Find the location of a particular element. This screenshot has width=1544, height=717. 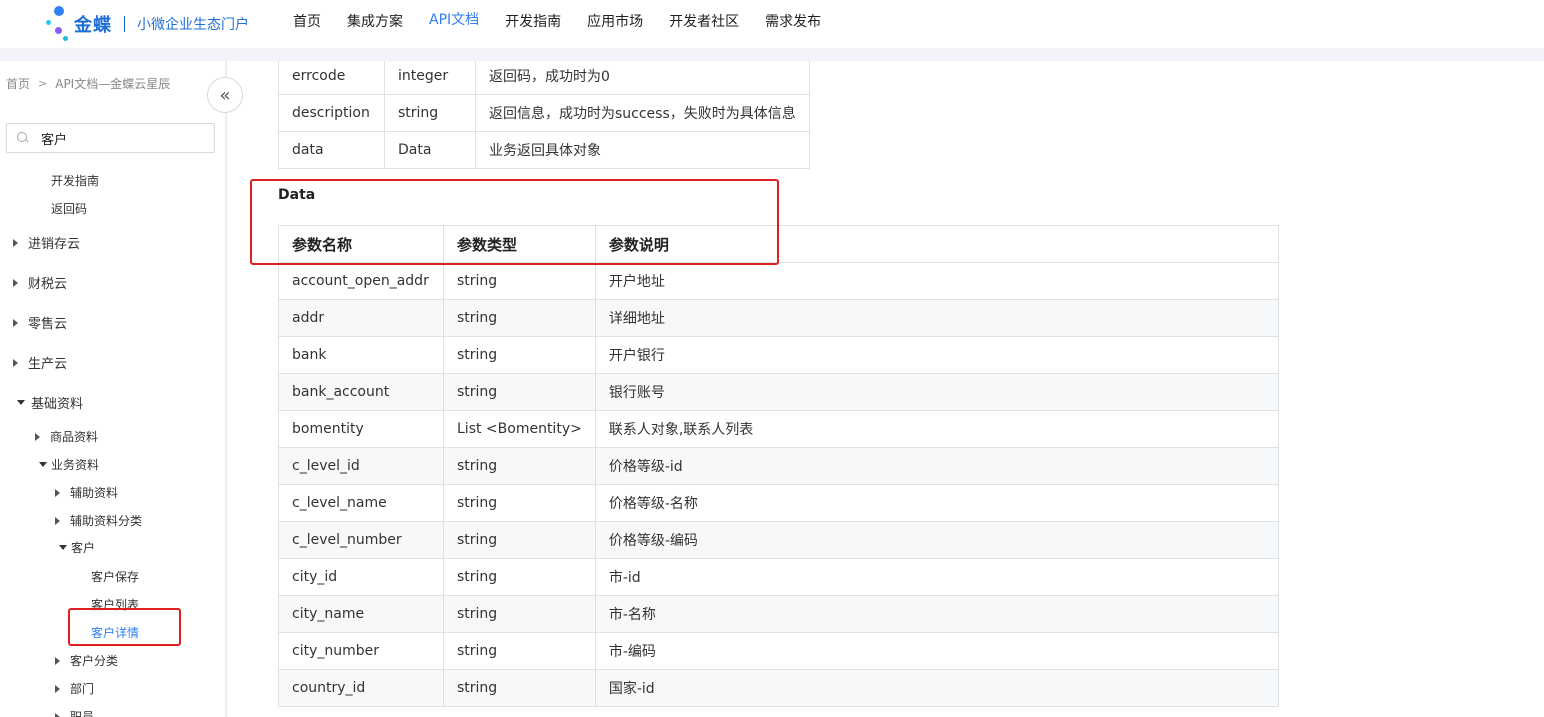

tree-item-product-data: 商品资料 is located at coordinates (66, 436).